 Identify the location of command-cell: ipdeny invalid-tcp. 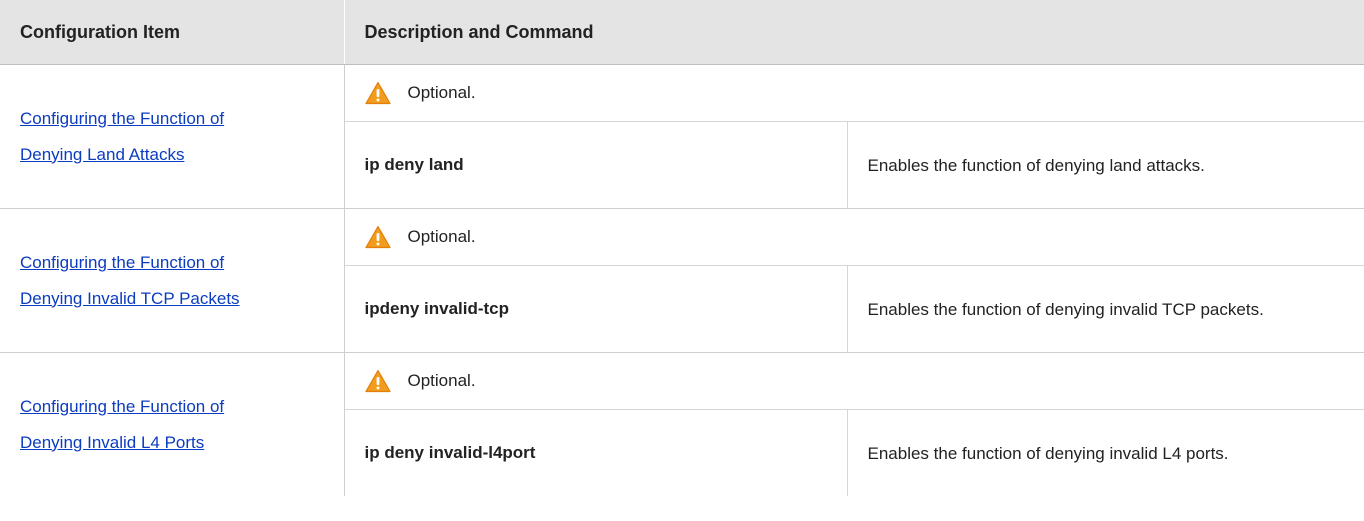
(596, 309).